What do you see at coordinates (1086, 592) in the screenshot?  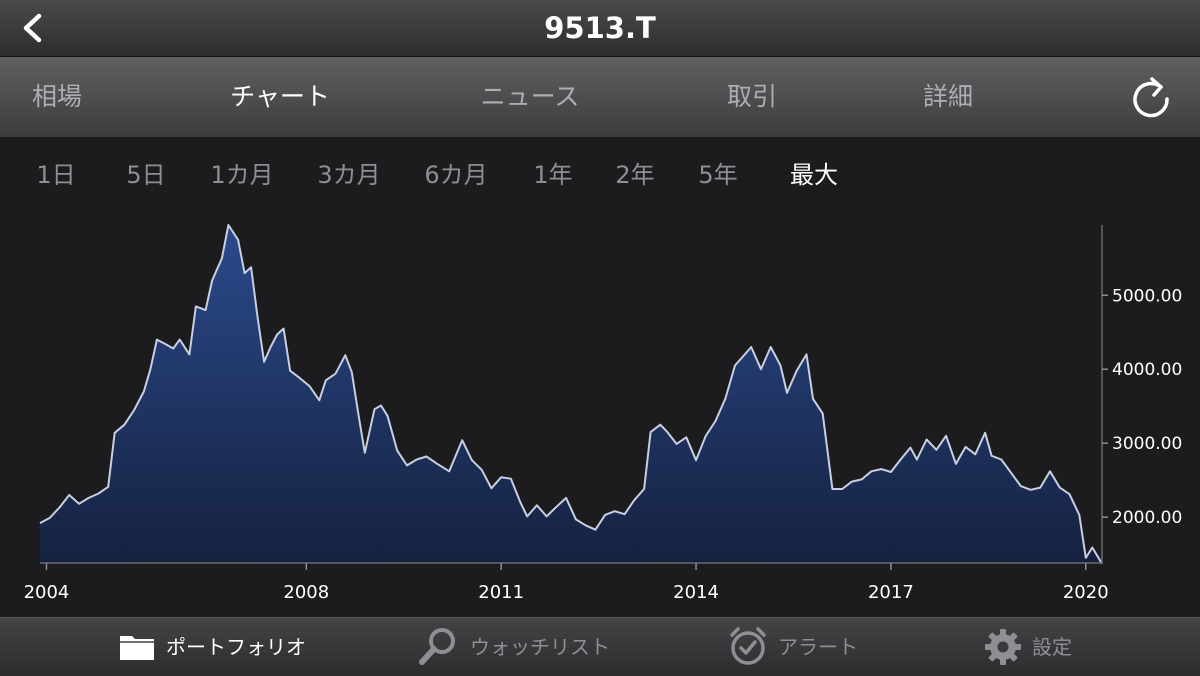 I see `x-tick-label: 2020` at bounding box center [1086, 592].